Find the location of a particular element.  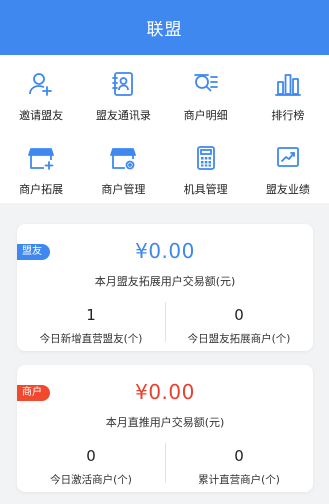

page-title: 联盟 is located at coordinates (164, 30).